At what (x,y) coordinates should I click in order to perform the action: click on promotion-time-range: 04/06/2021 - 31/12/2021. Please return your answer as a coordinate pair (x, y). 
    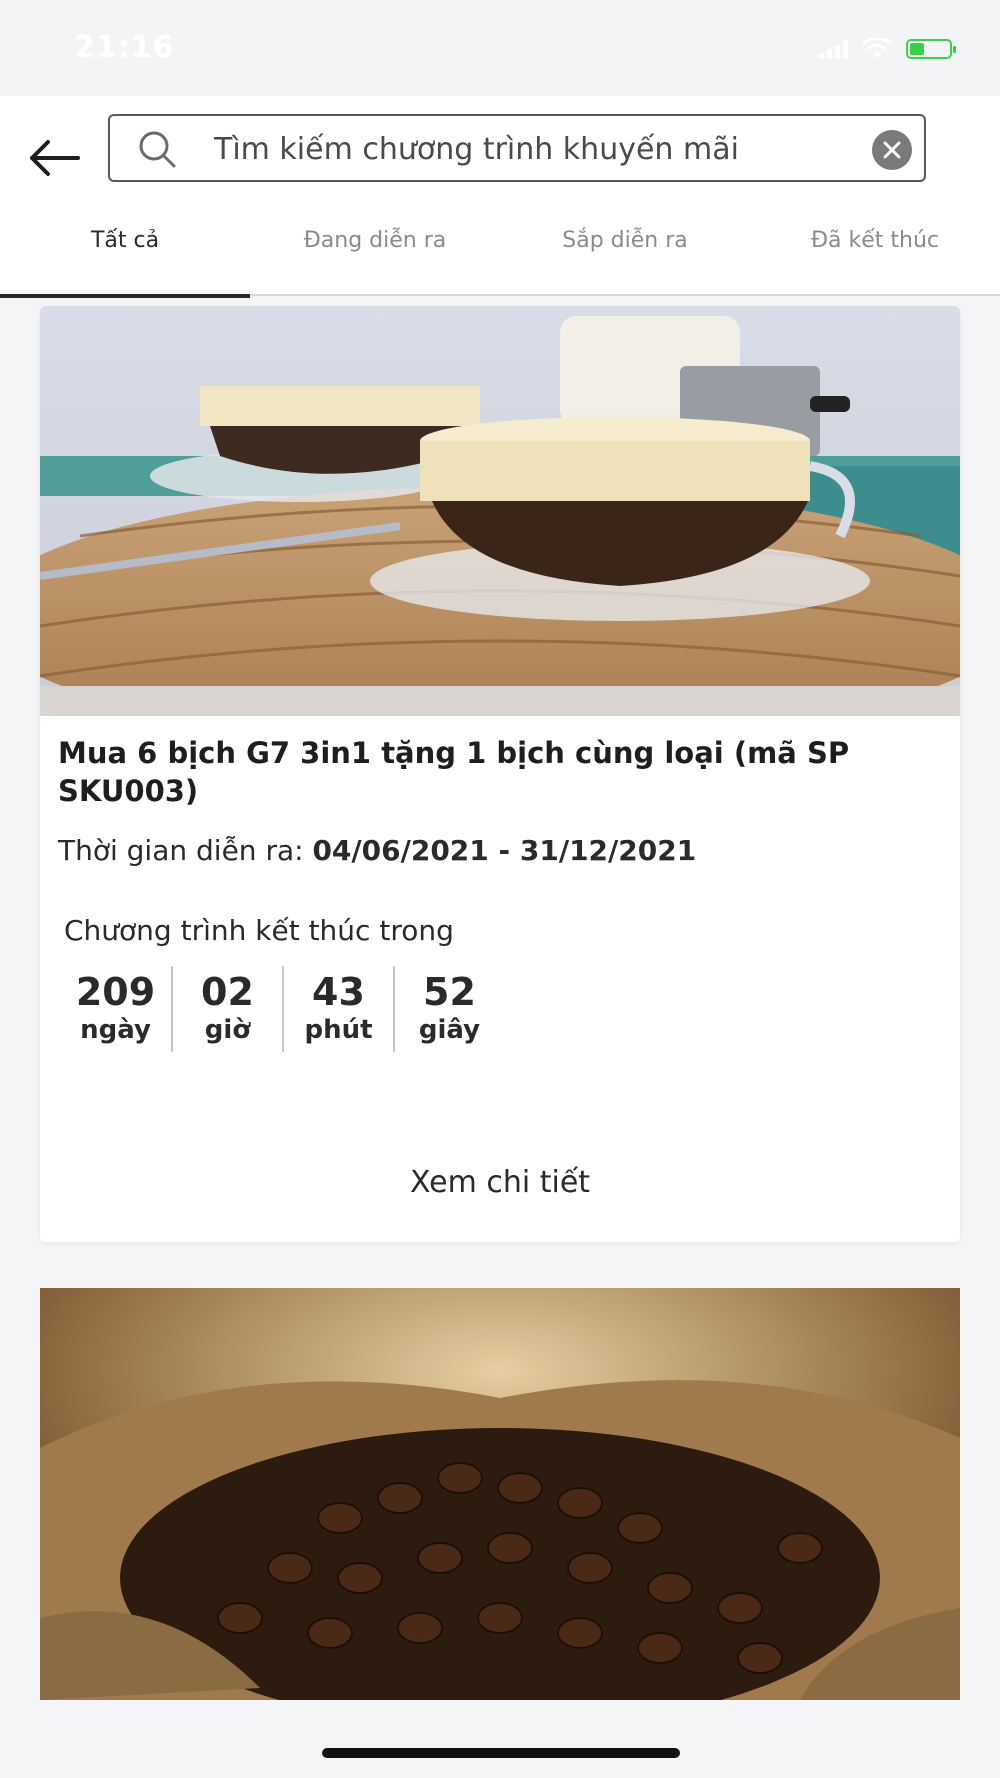
    Looking at the image, I should click on (504, 850).